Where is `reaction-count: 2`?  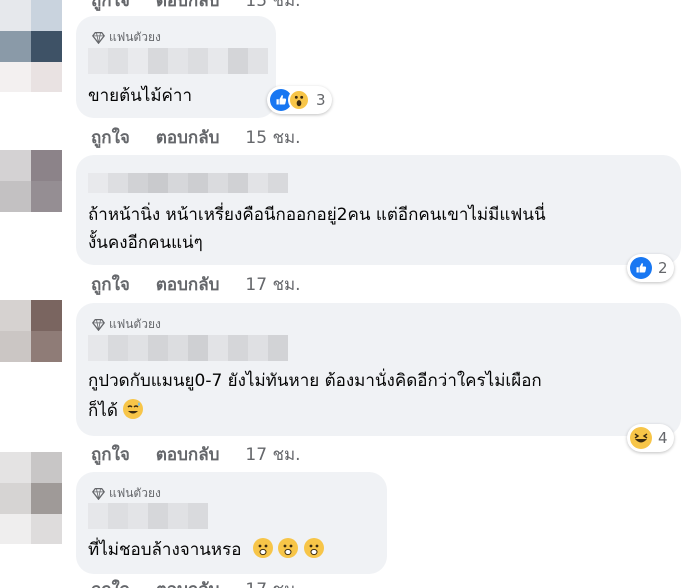 reaction-count: 2 is located at coordinates (663, 268).